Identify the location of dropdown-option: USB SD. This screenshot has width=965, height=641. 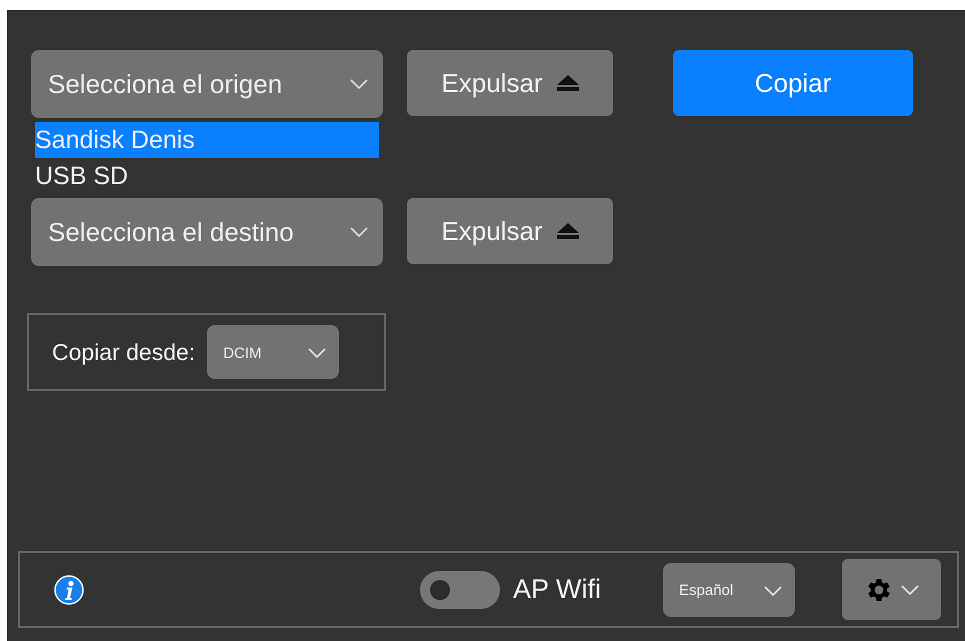
(207, 176).